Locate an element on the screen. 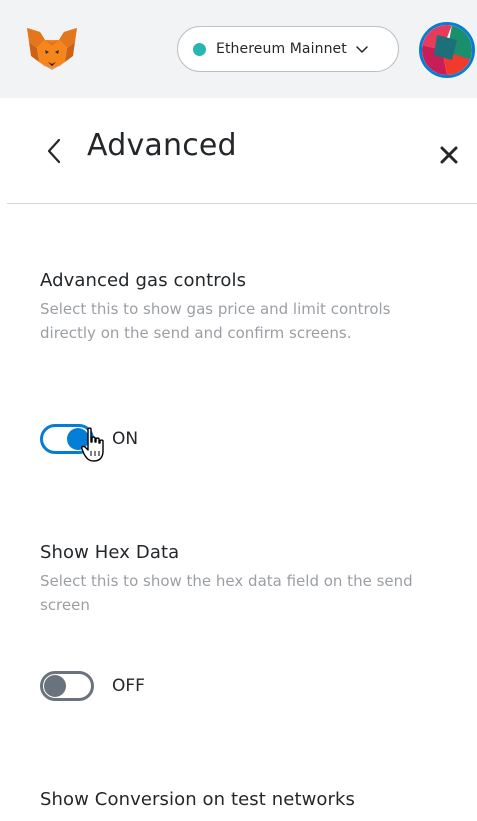 The image size is (477, 821). identicon-graphic is located at coordinates (447, 50).